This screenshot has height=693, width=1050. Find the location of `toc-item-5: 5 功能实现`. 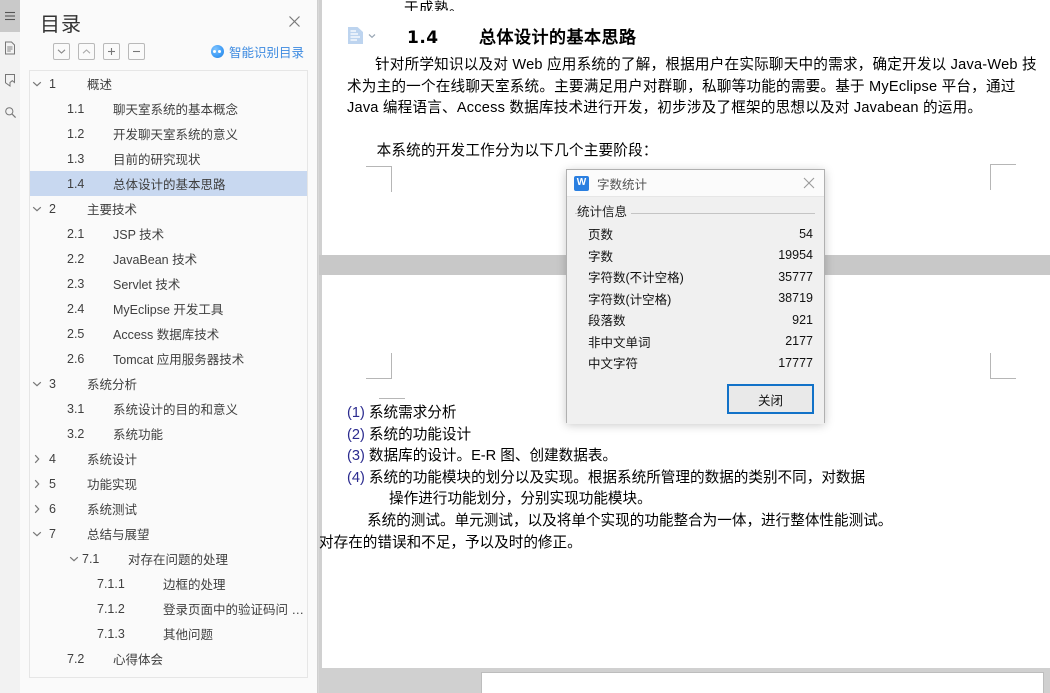

toc-item-5: 5 功能实现 is located at coordinates (168, 483).